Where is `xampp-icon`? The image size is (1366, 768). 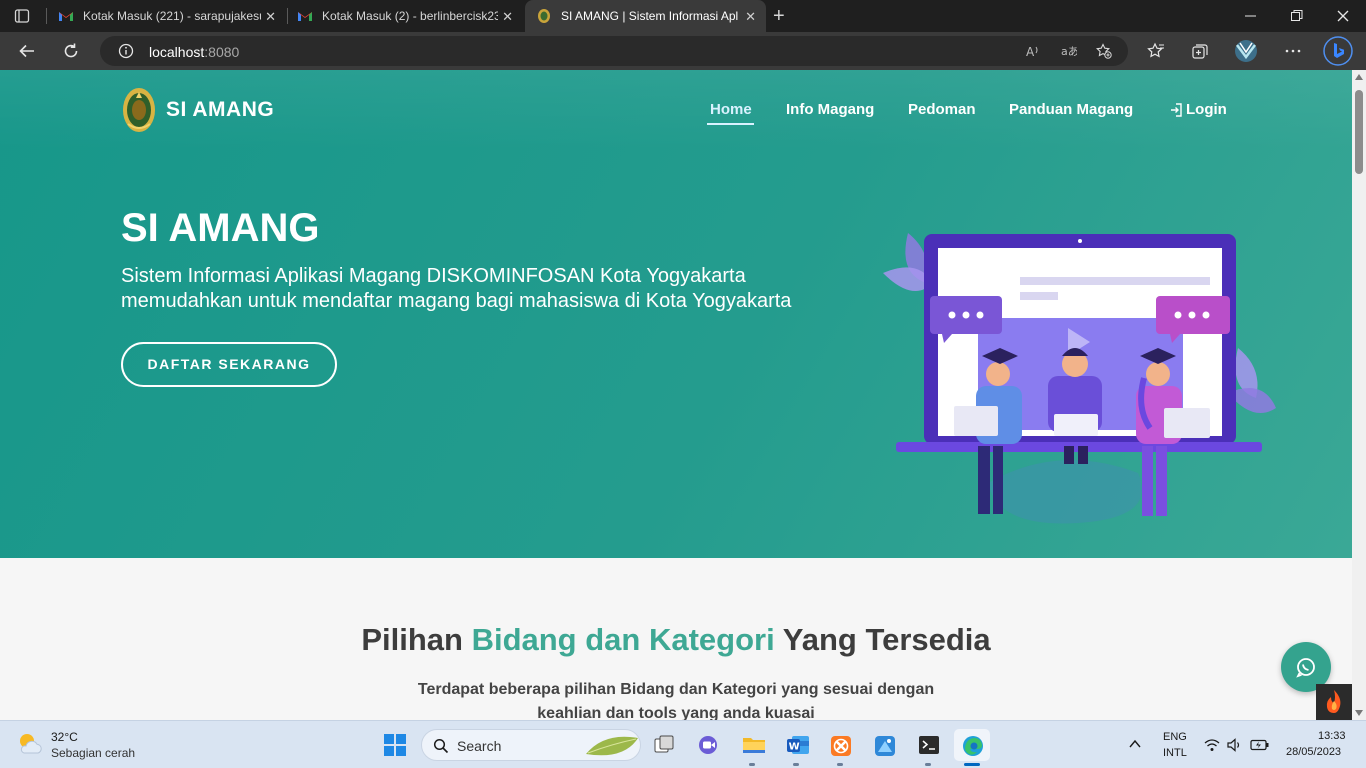 xampp-icon is located at coordinates (841, 746).